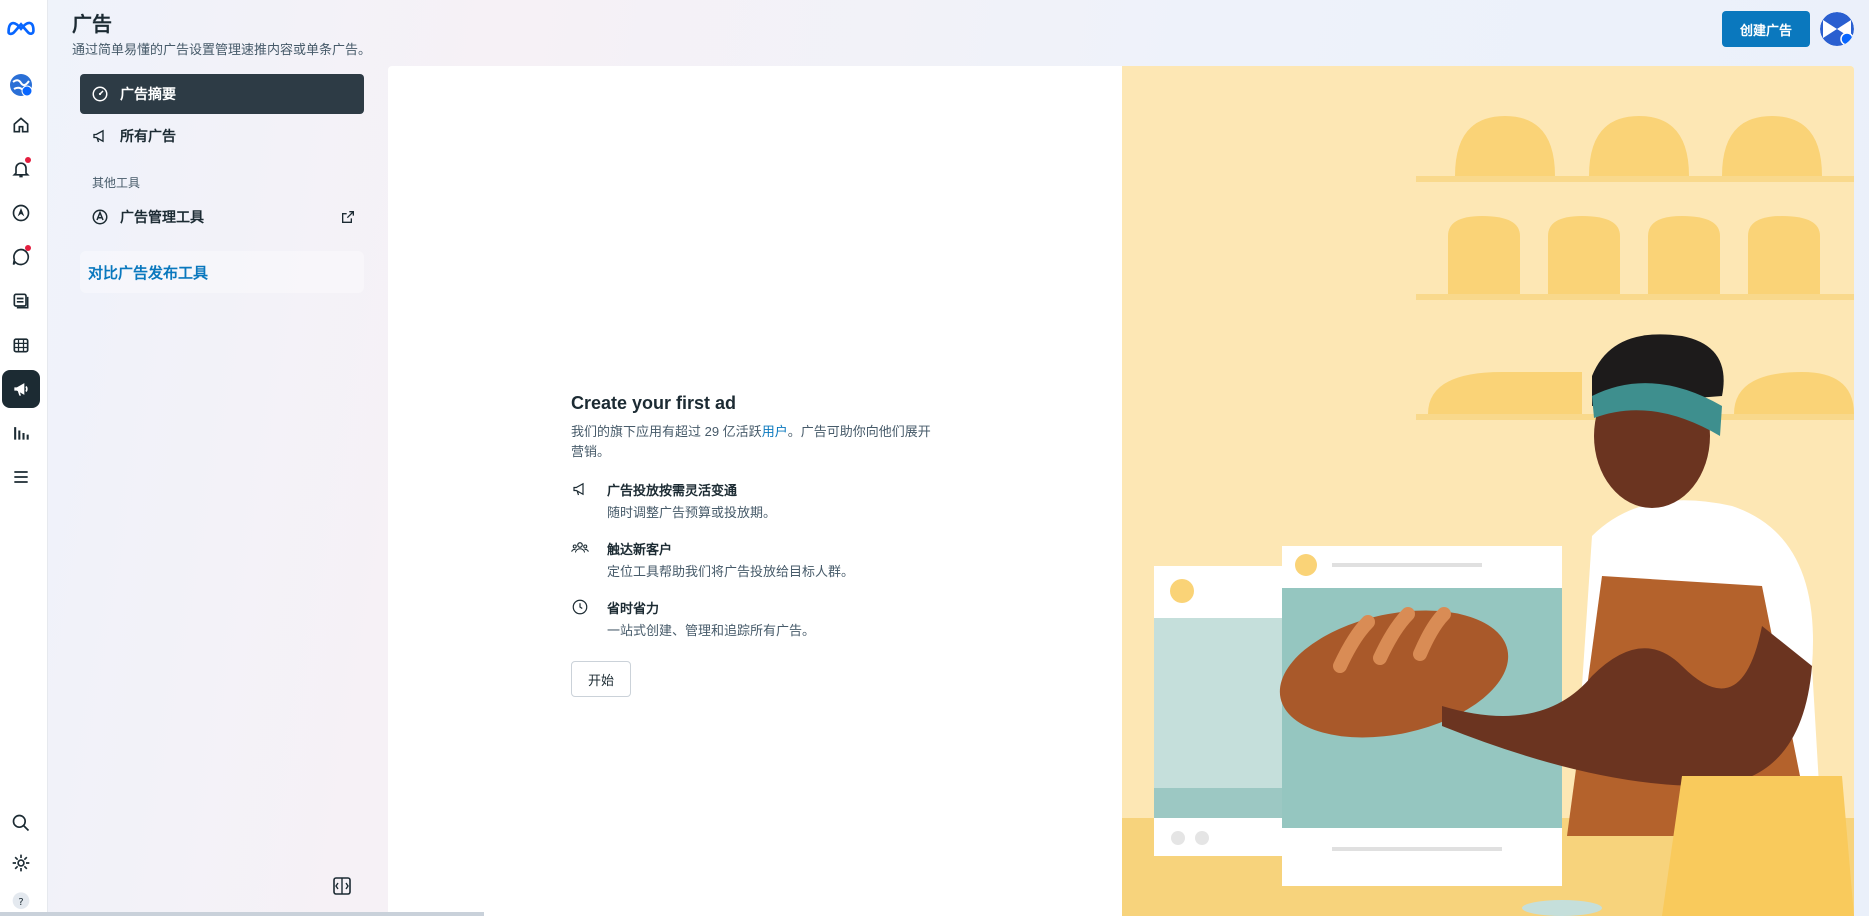  Describe the element at coordinates (21, 85) in the screenshot. I see `profile-globe-icon` at that location.